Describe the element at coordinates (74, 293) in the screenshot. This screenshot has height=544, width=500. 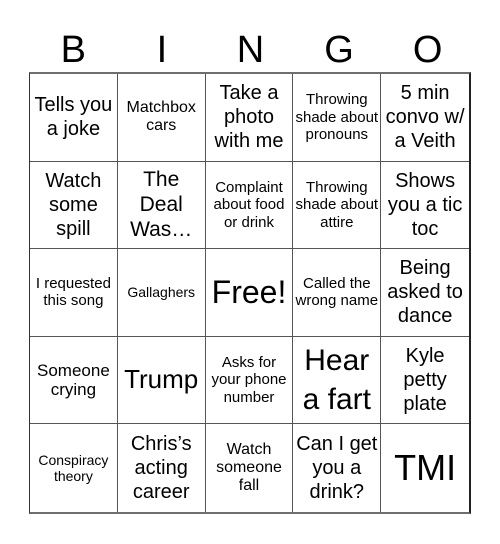
I see `bingo-cell: I requested this song` at that location.